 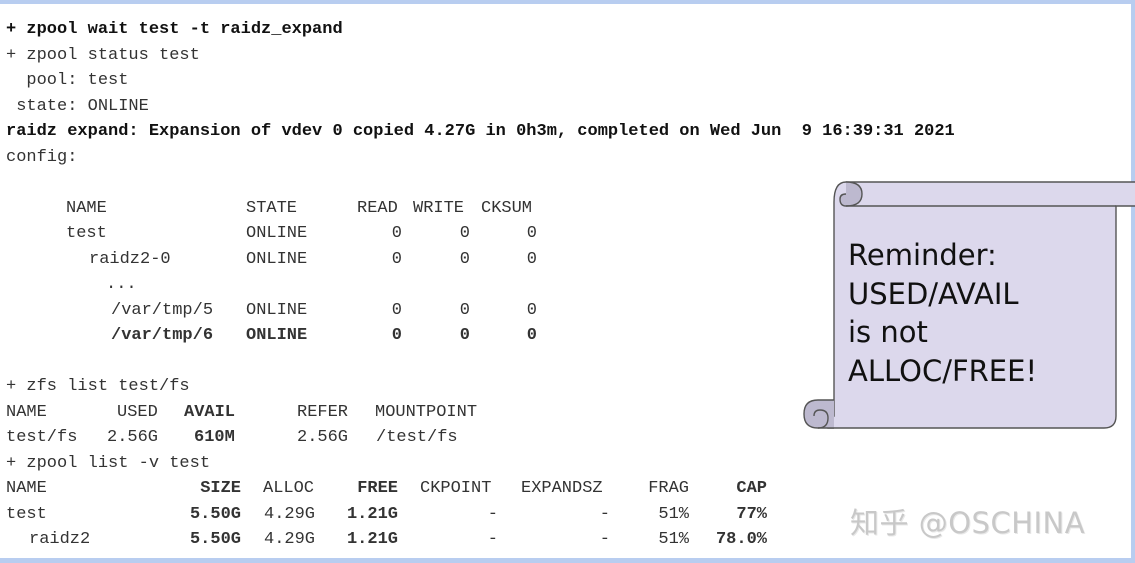 I want to click on col-header-expandsz: EXPANDSZ, so click(x=562, y=488).